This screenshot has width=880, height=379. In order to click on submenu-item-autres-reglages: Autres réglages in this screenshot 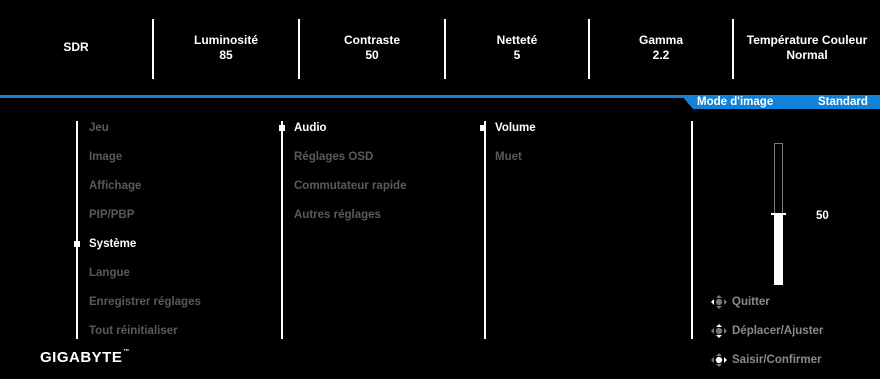, I will do `click(337, 215)`.